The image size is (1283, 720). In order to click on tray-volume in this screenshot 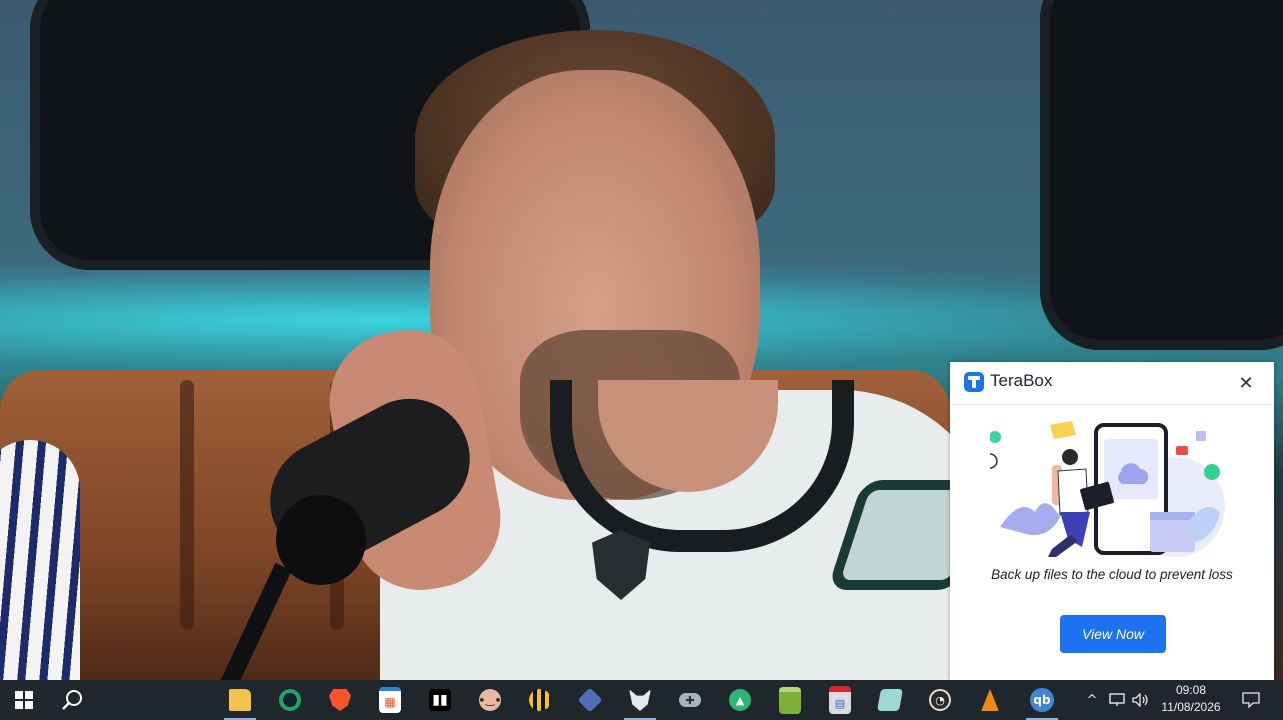, I will do `click(1141, 700)`.